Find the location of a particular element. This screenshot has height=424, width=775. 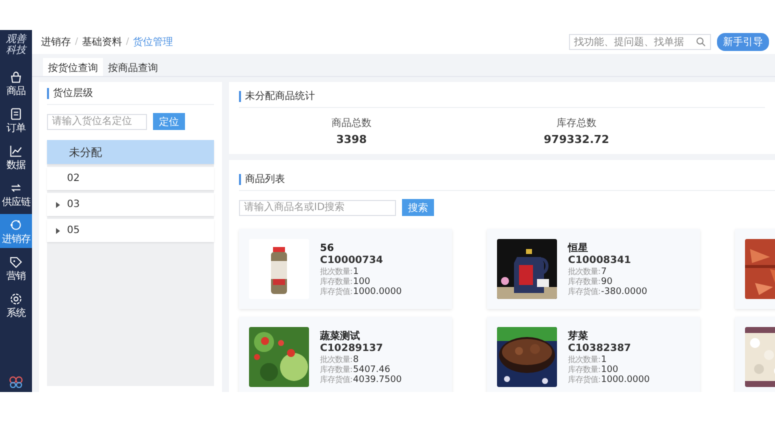

stat-value: 3398 is located at coordinates (351, 139).